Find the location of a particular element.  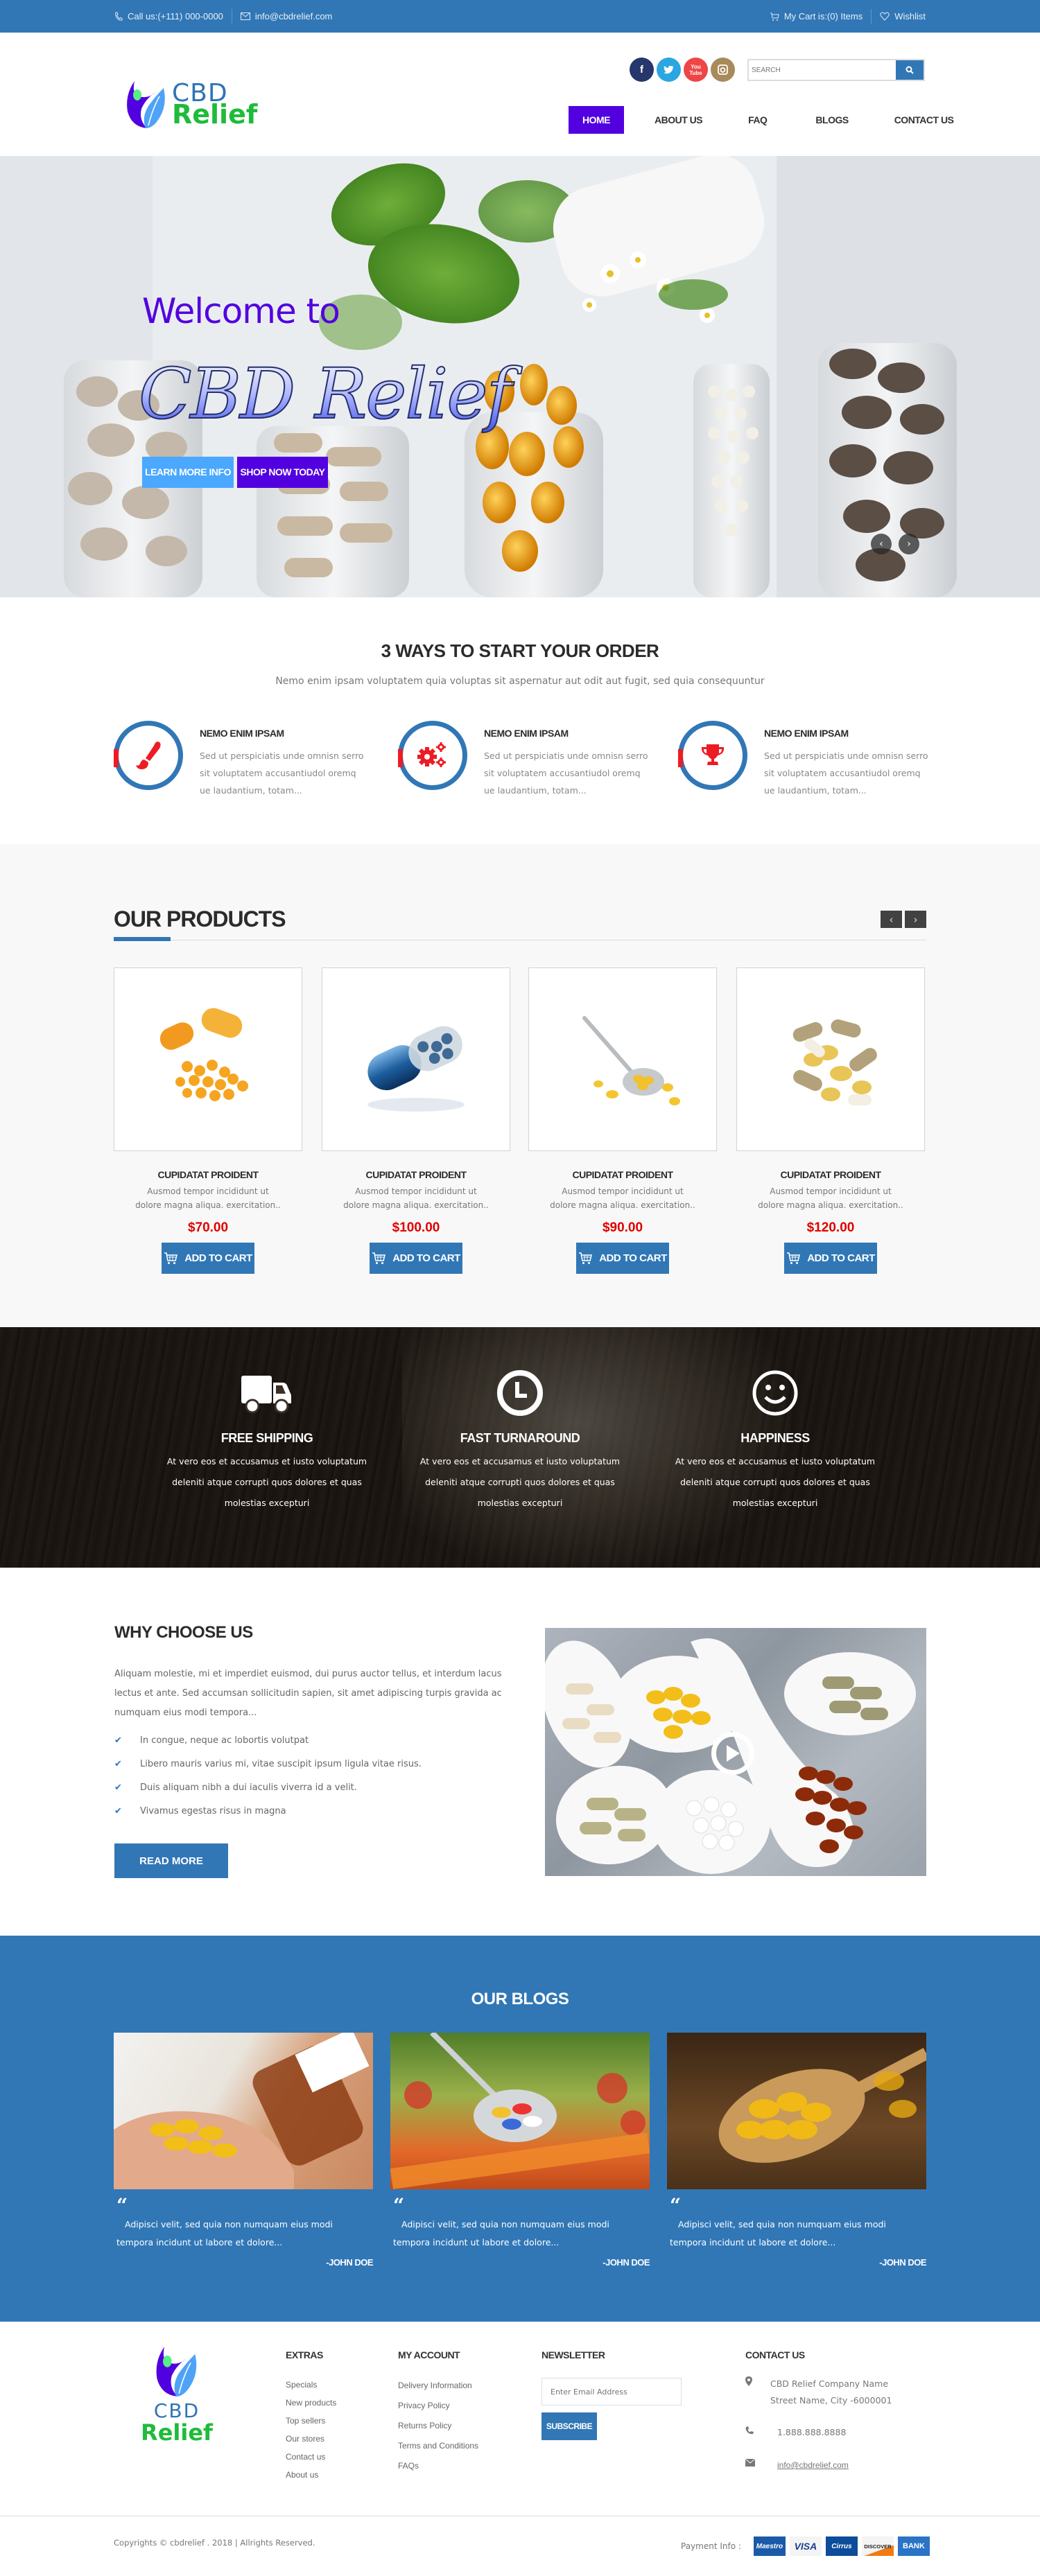

search-input is located at coordinates (822, 70).